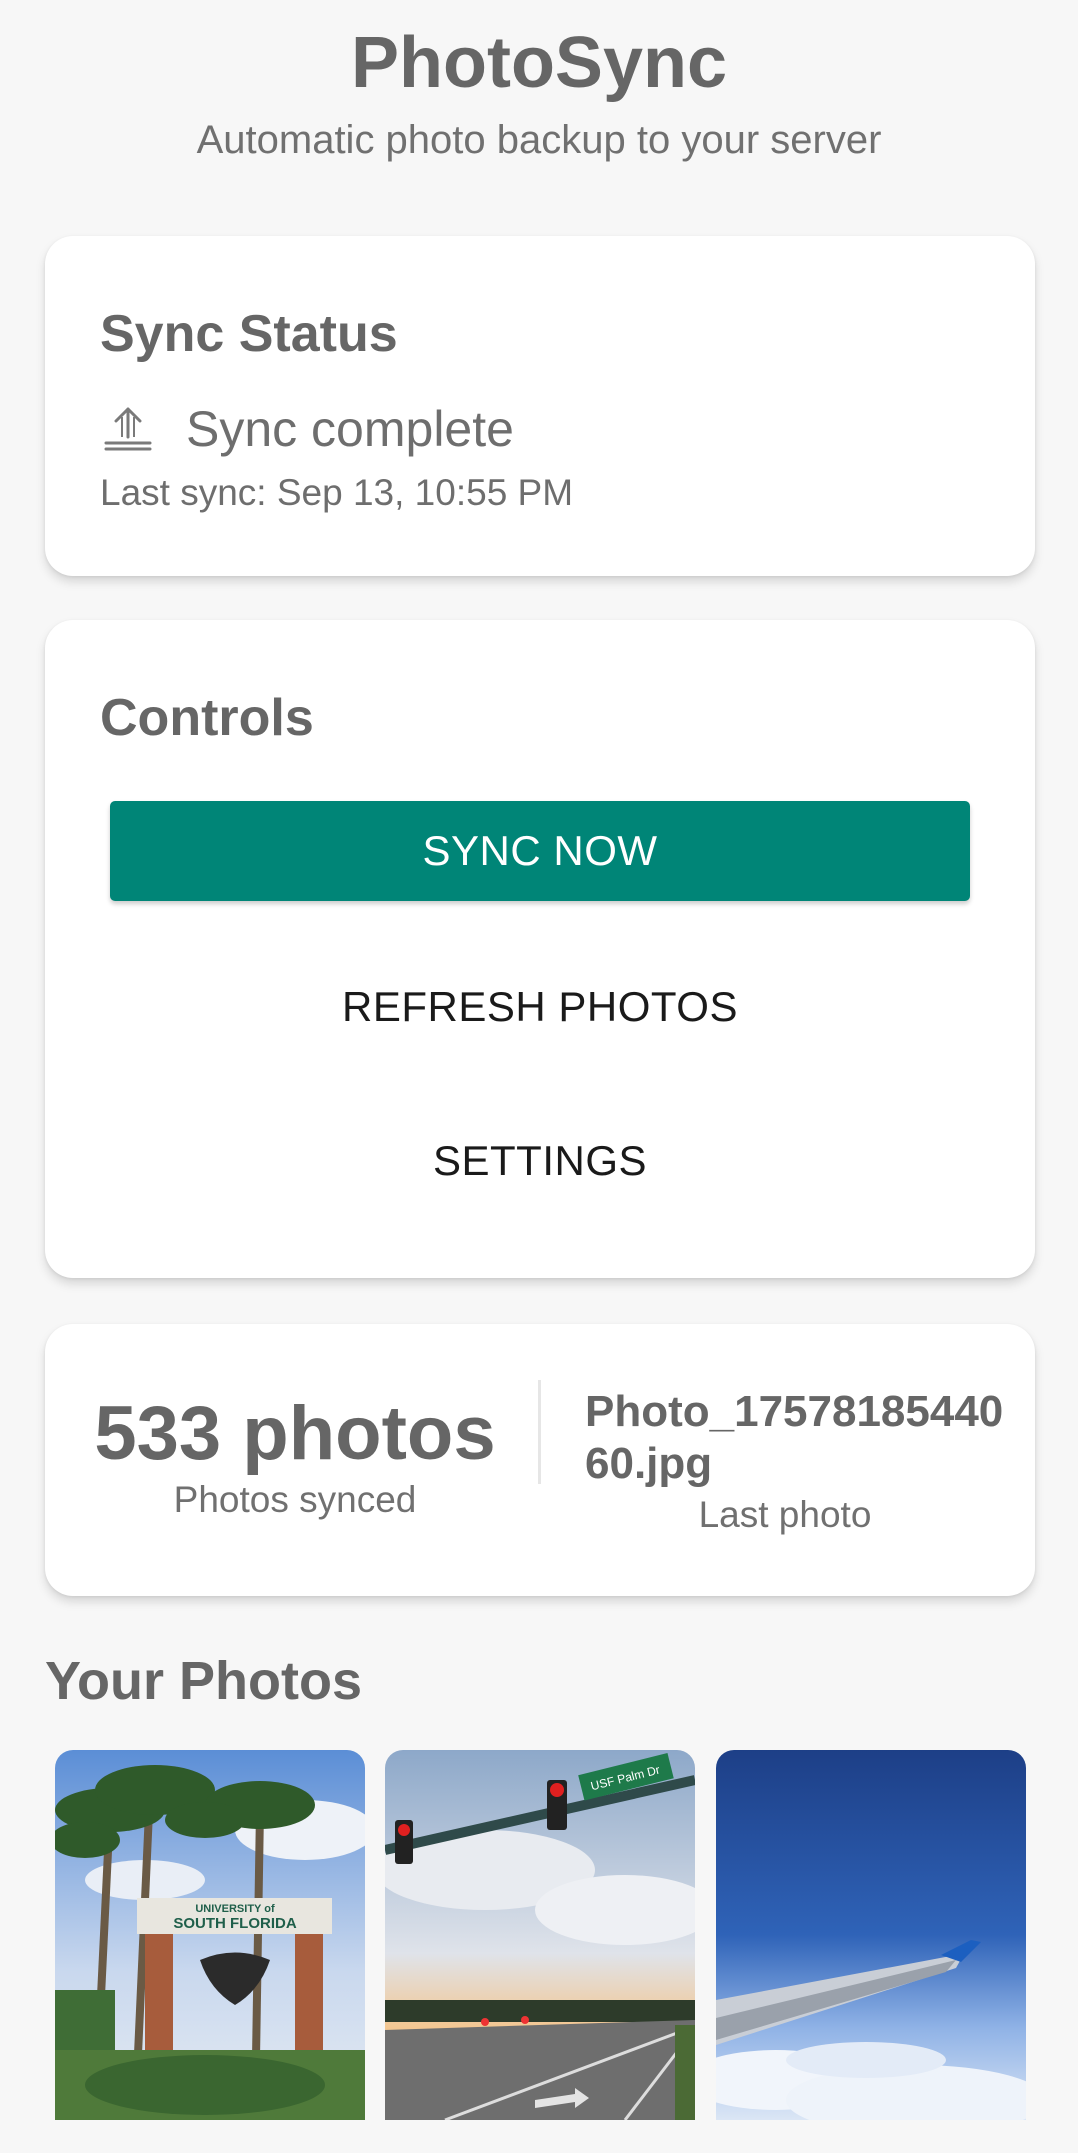 The width and height of the screenshot is (1078, 2153). What do you see at coordinates (539, 1432) in the screenshot?
I see `stat-divider` at bounding box center [539, 1432].